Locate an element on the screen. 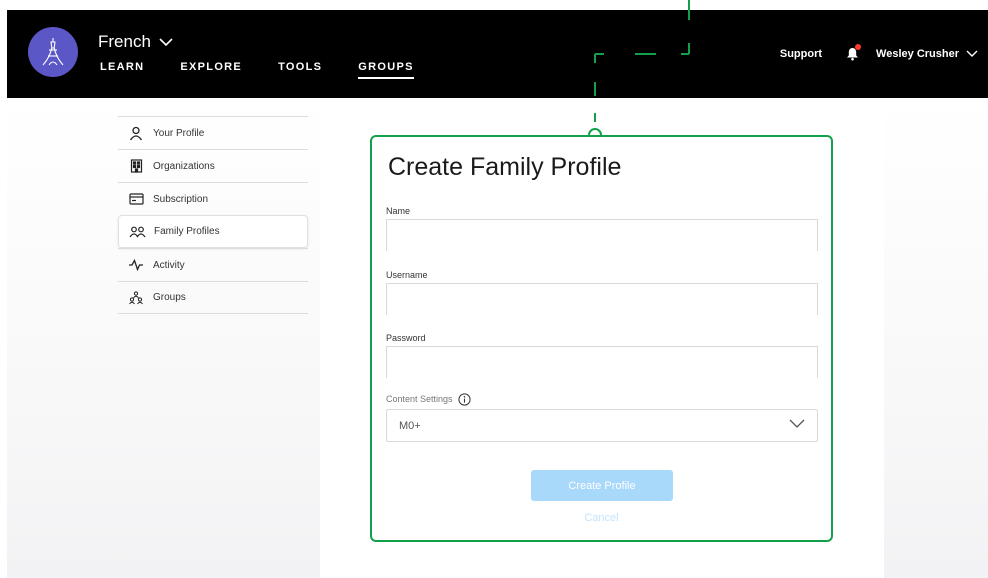  content-settings-select: M0+ is located at coordinates (602, 425).